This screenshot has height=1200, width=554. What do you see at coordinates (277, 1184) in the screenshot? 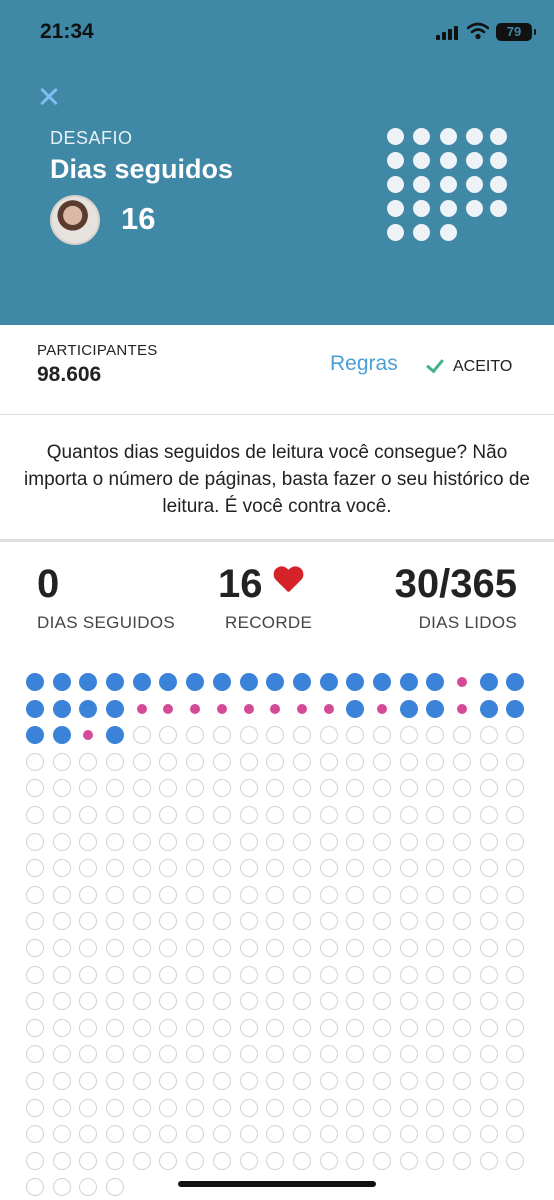
I see `home-indicator` at bounding box center [277, 1184].